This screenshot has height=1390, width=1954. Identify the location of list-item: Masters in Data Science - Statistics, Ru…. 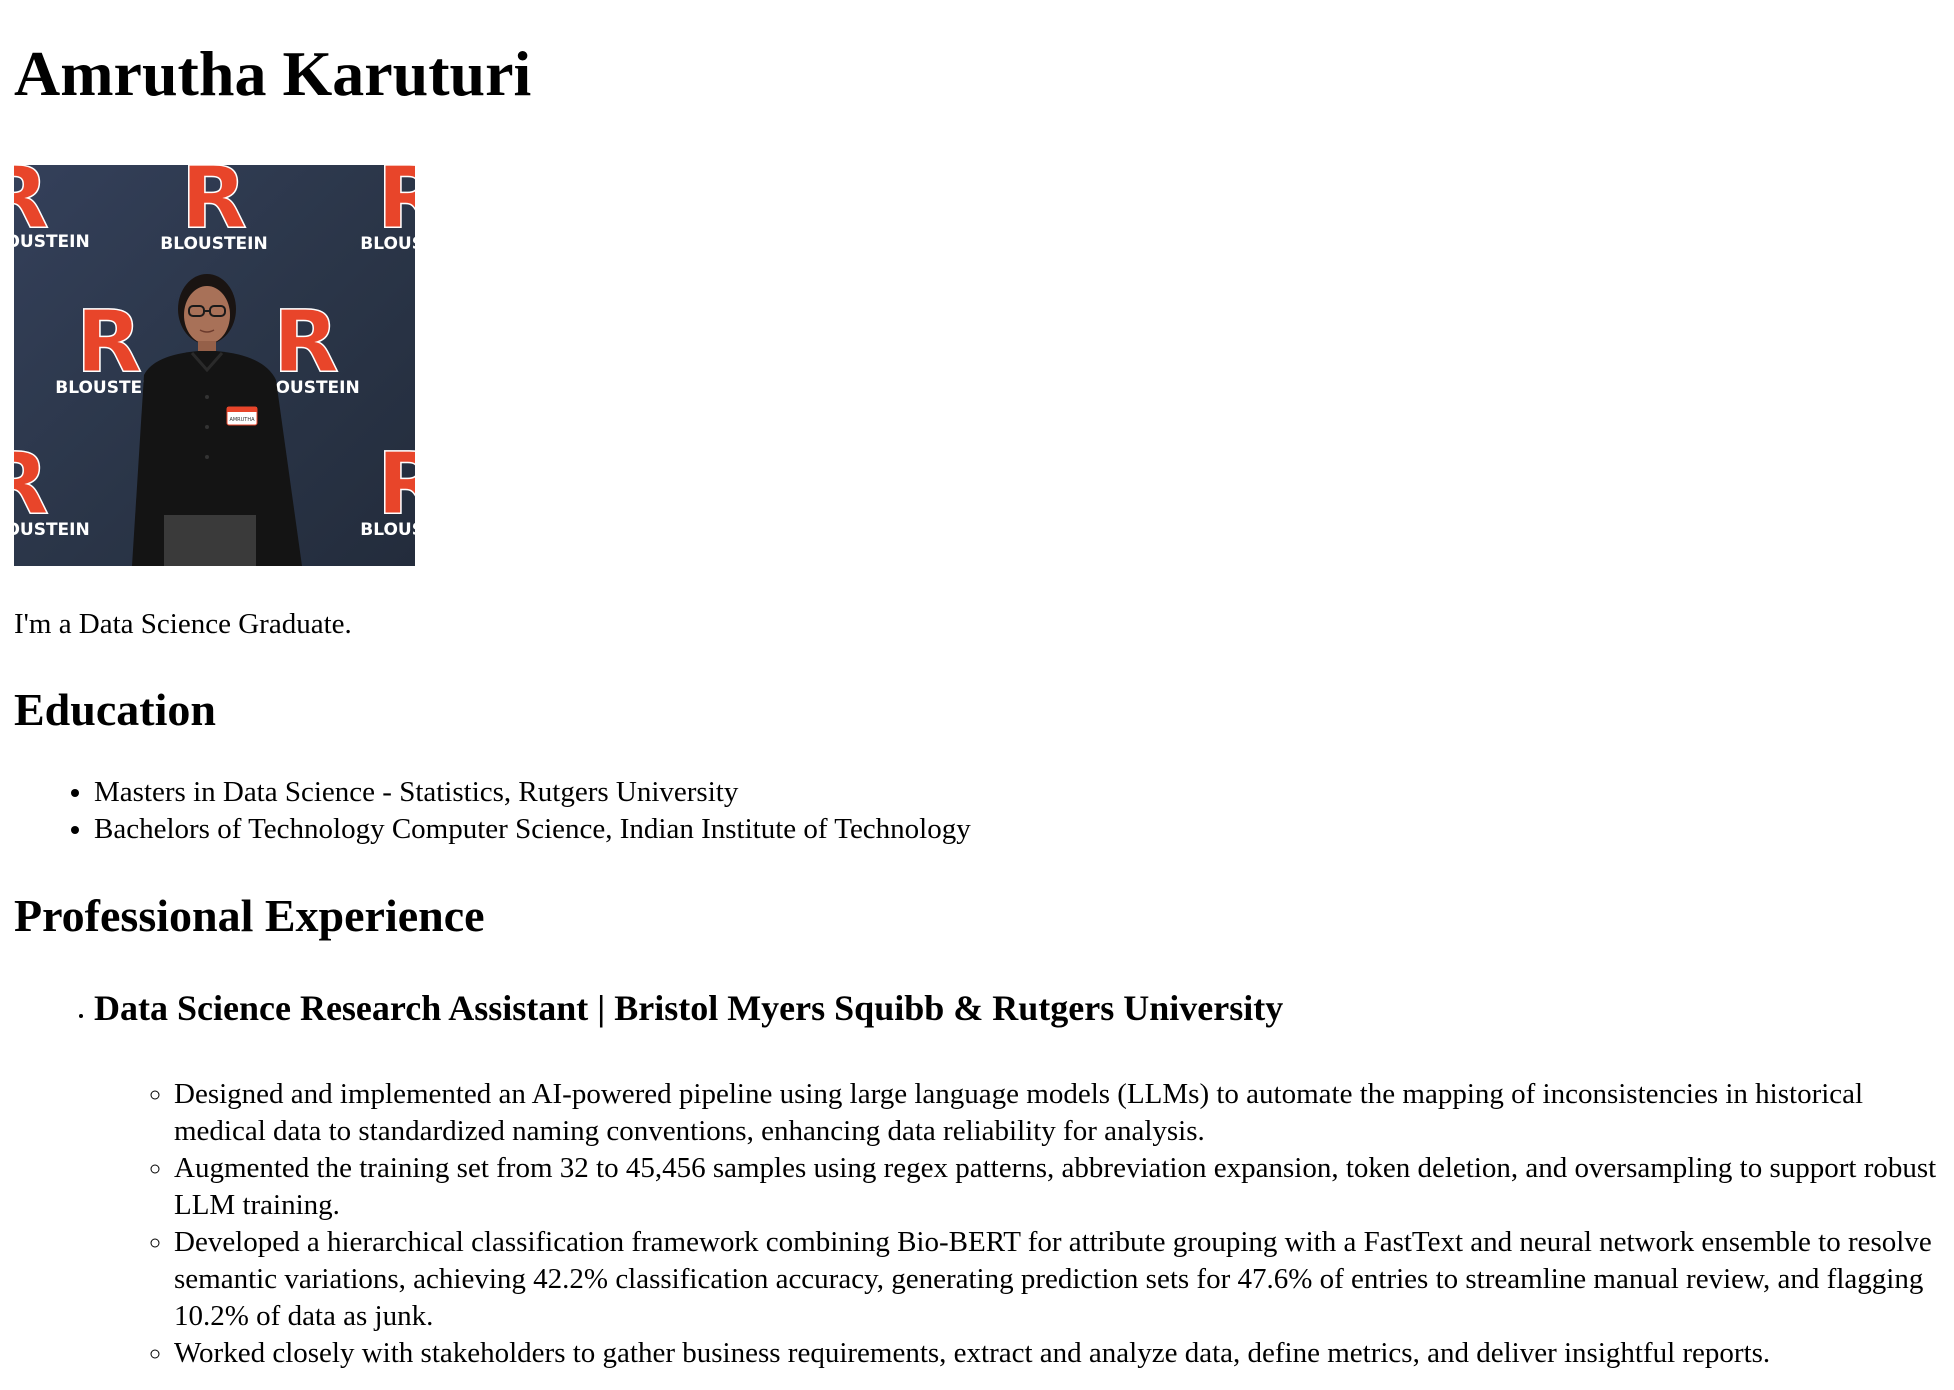
(1017, 792).